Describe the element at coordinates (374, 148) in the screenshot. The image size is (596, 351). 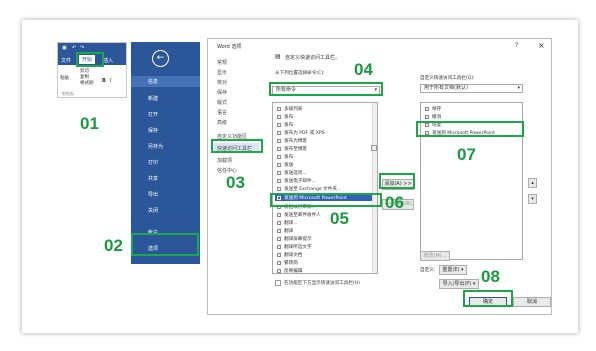
I see `separator-checkbox` at that location.